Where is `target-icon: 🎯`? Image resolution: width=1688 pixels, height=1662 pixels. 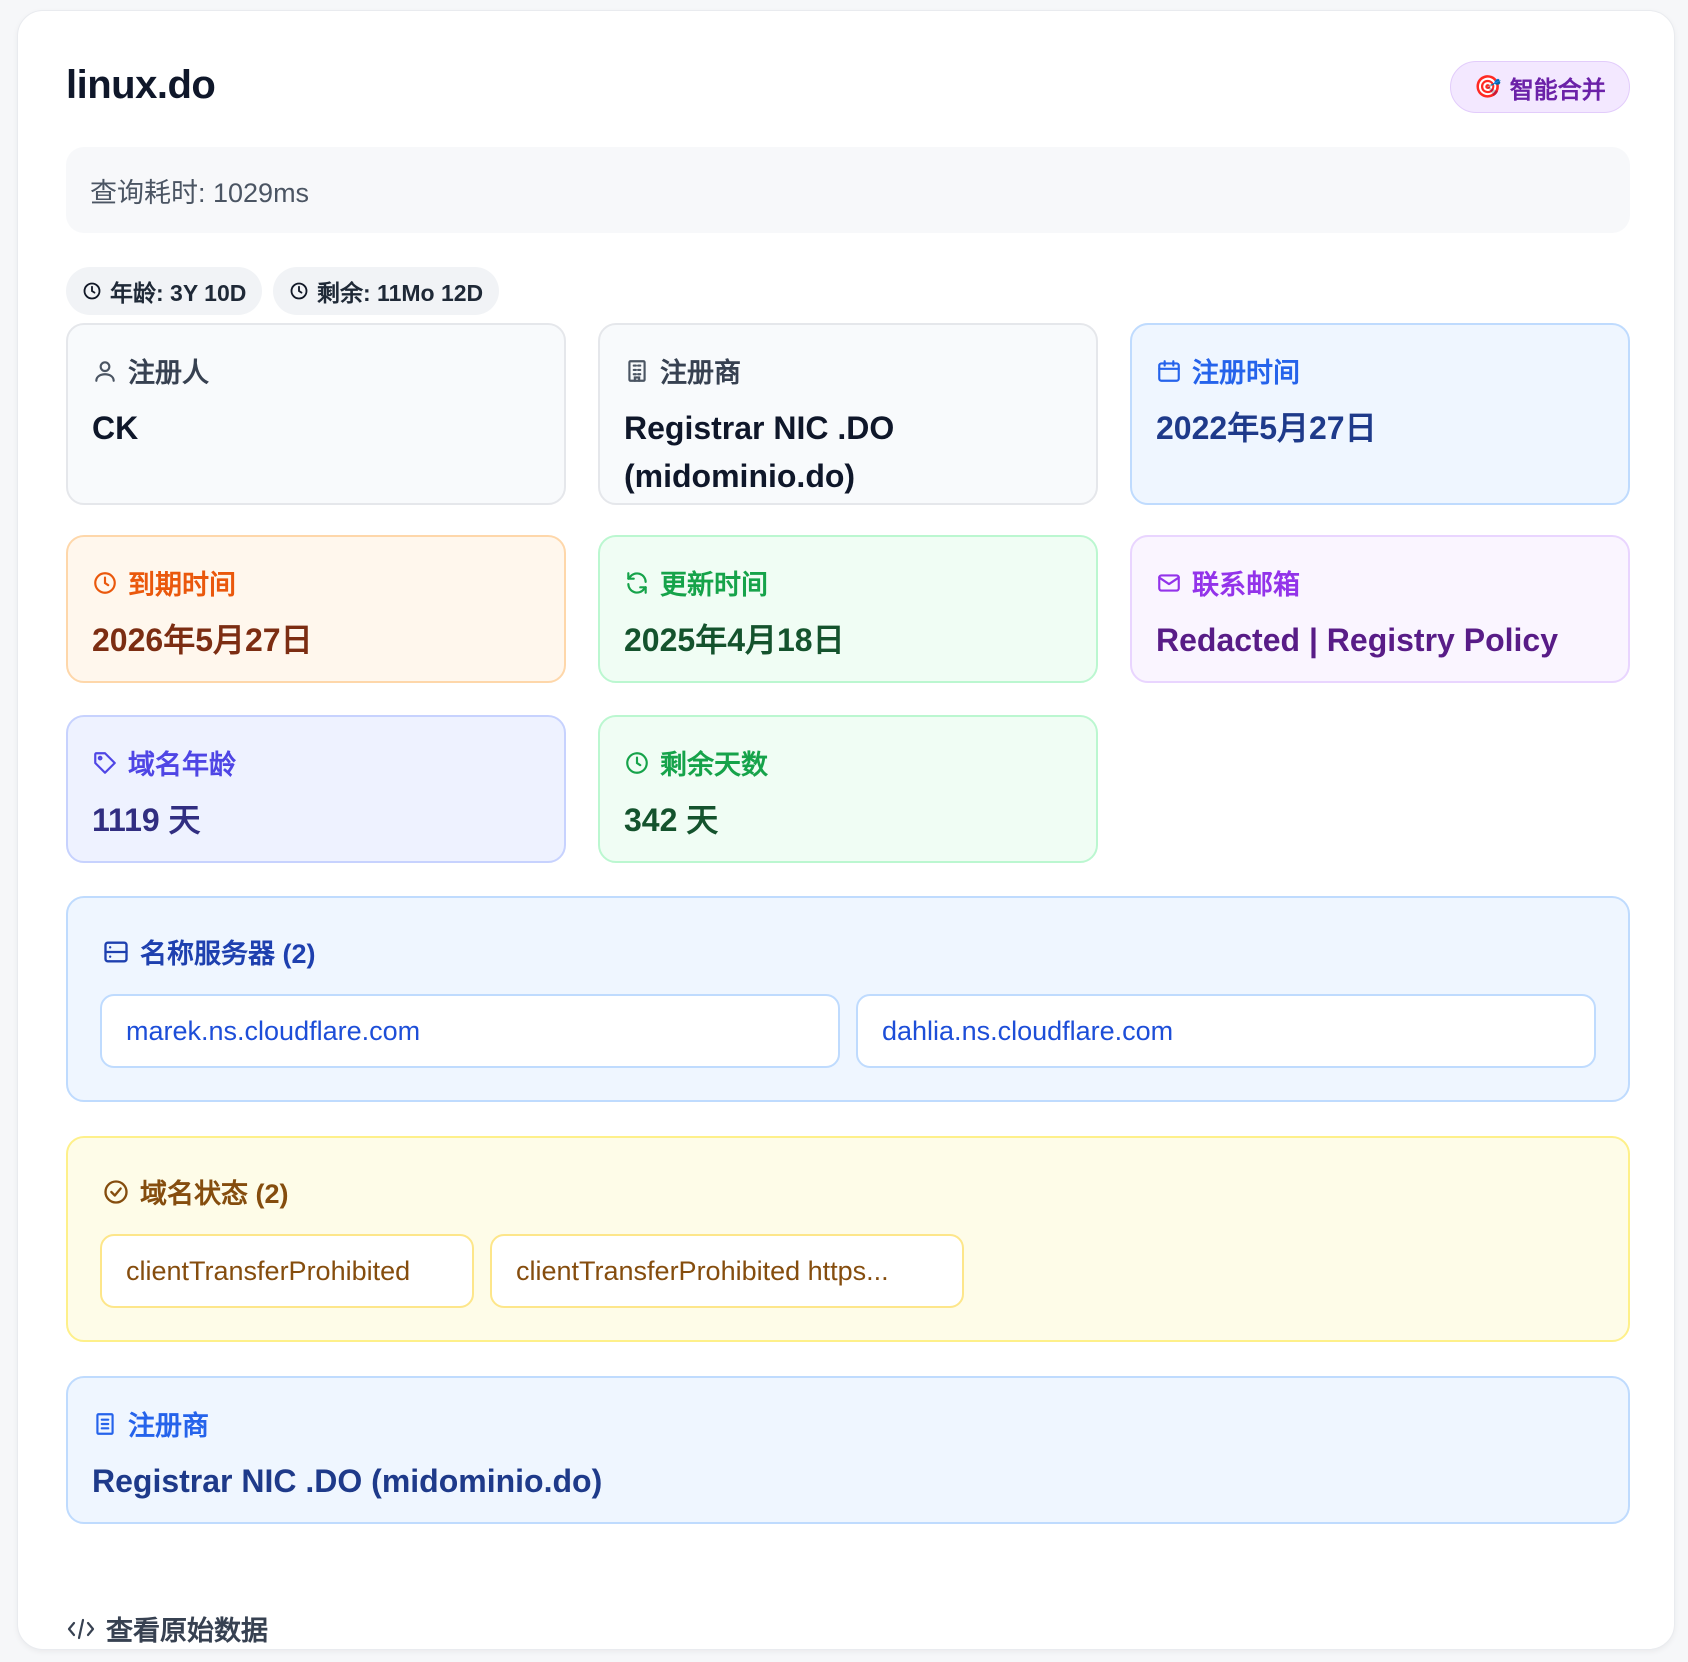 target-icon: 🎯 is located at coordinates (1488, 86).